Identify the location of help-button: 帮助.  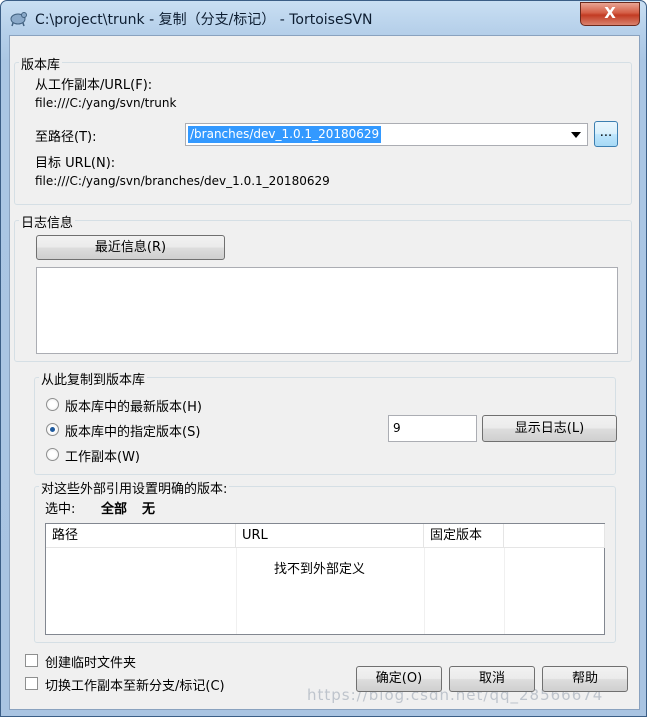
(585, 679).